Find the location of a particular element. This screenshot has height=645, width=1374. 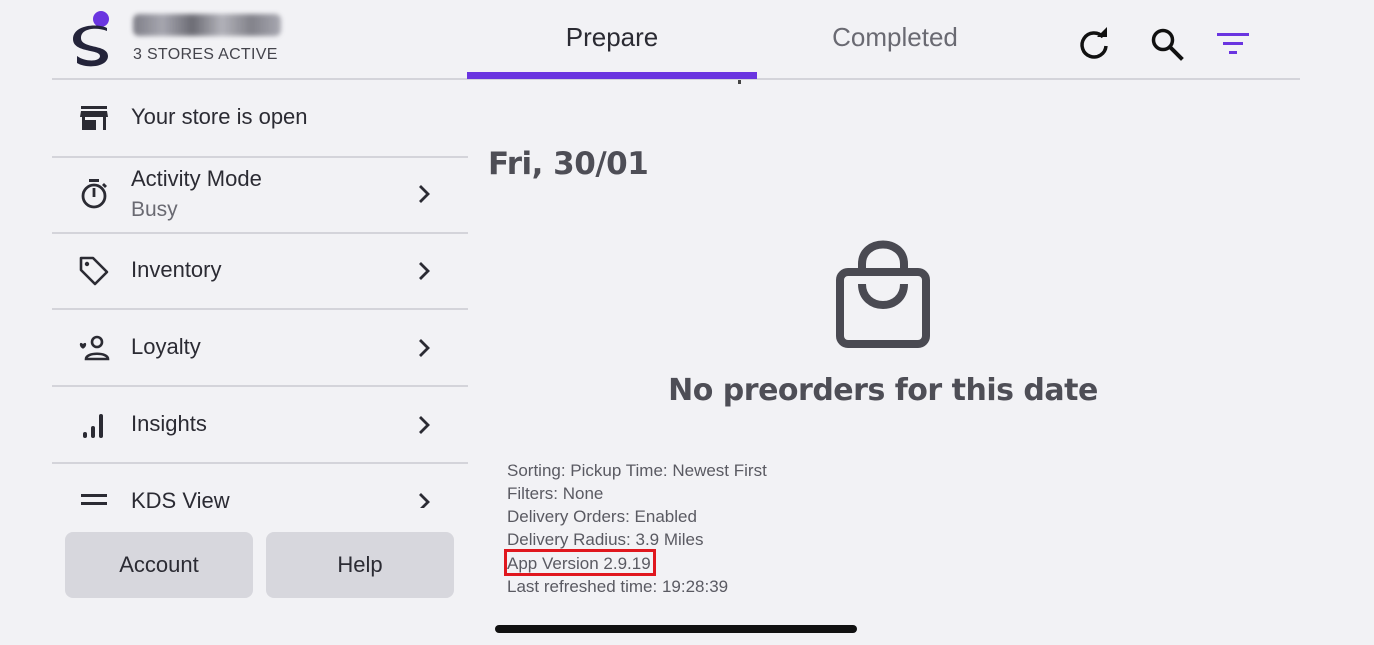

storefront-icon is located at coordinates (94, 118).